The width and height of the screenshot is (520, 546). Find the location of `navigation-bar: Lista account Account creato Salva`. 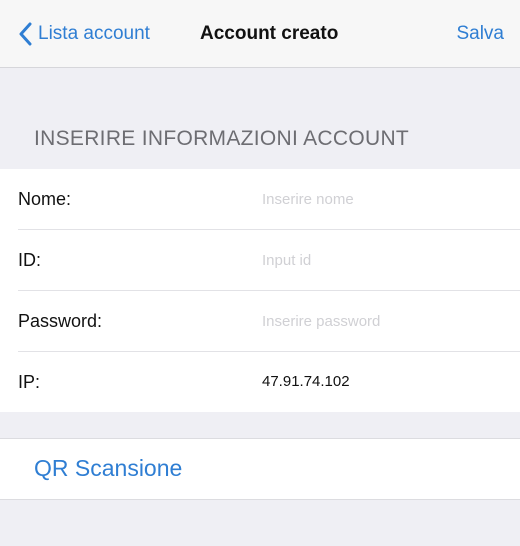

navigation-bar: Lista account Account creato Salva is located at coordinates (260, 34).